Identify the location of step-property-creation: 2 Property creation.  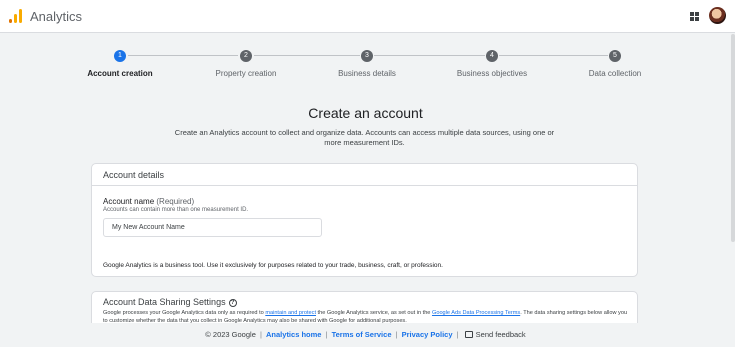
(246, 61).